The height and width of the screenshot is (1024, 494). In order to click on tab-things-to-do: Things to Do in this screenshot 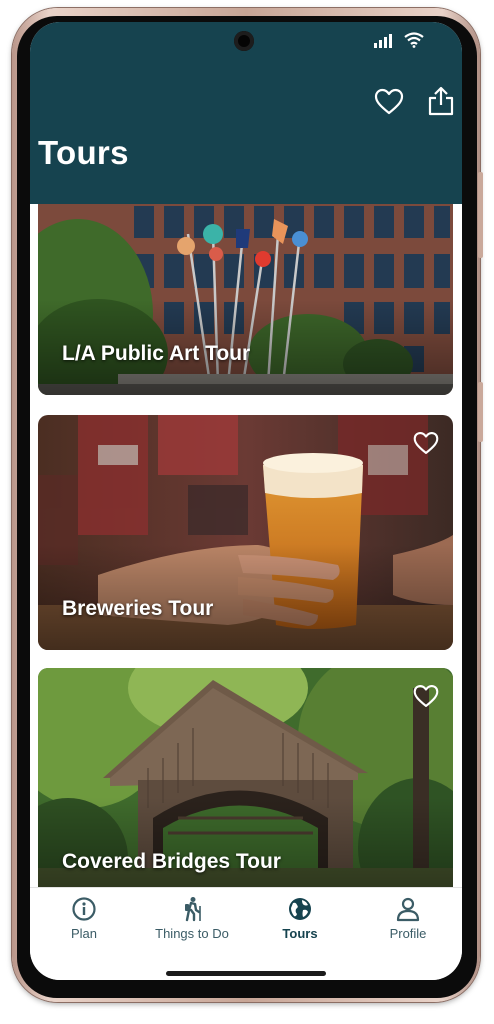, I will do `click(192, 921)`.